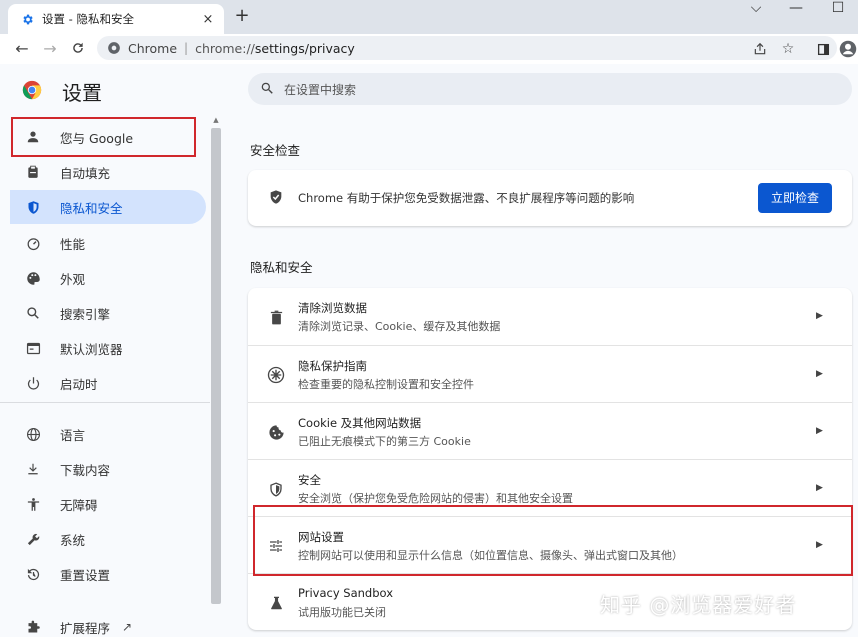  Describe the element at coordinates (78, 48) in the screenshot. I see `reload-icon` at that location.